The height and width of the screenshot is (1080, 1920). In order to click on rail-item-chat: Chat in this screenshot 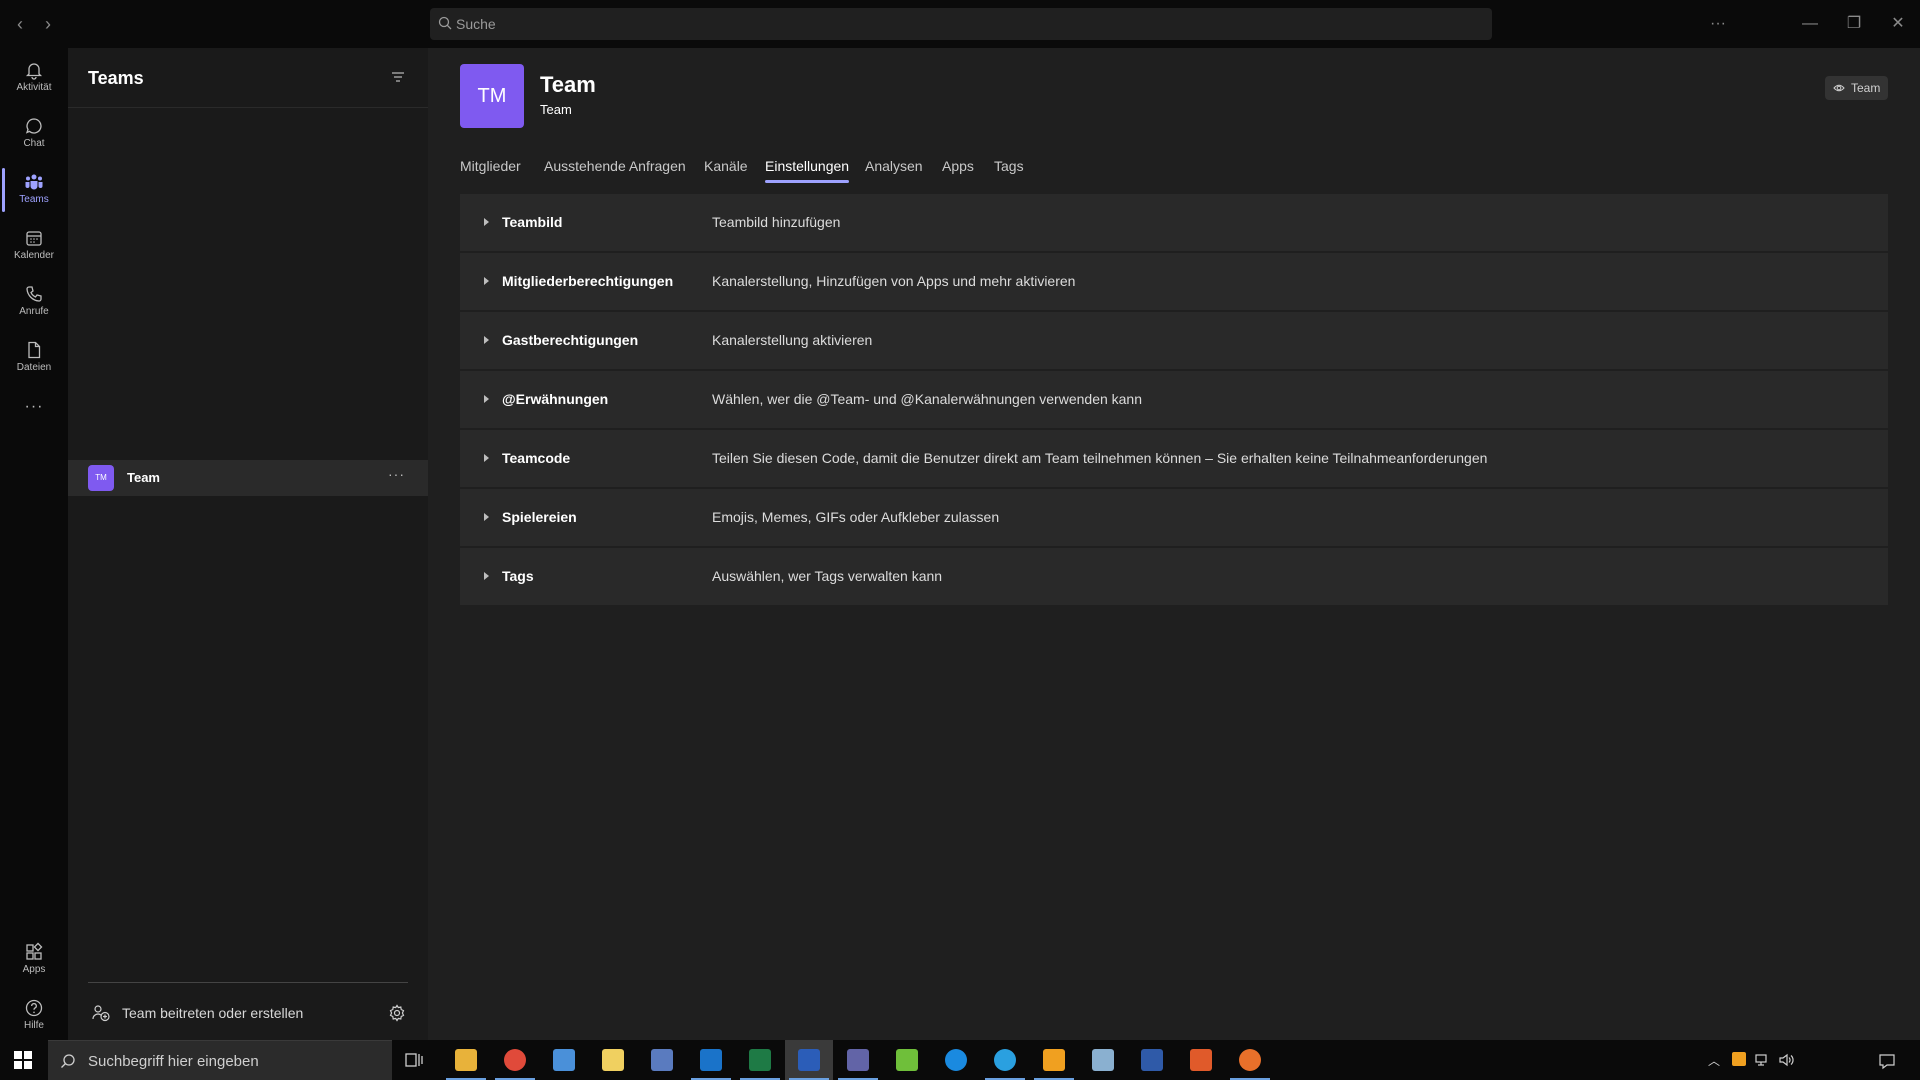, I will do `click(34, 134)`.